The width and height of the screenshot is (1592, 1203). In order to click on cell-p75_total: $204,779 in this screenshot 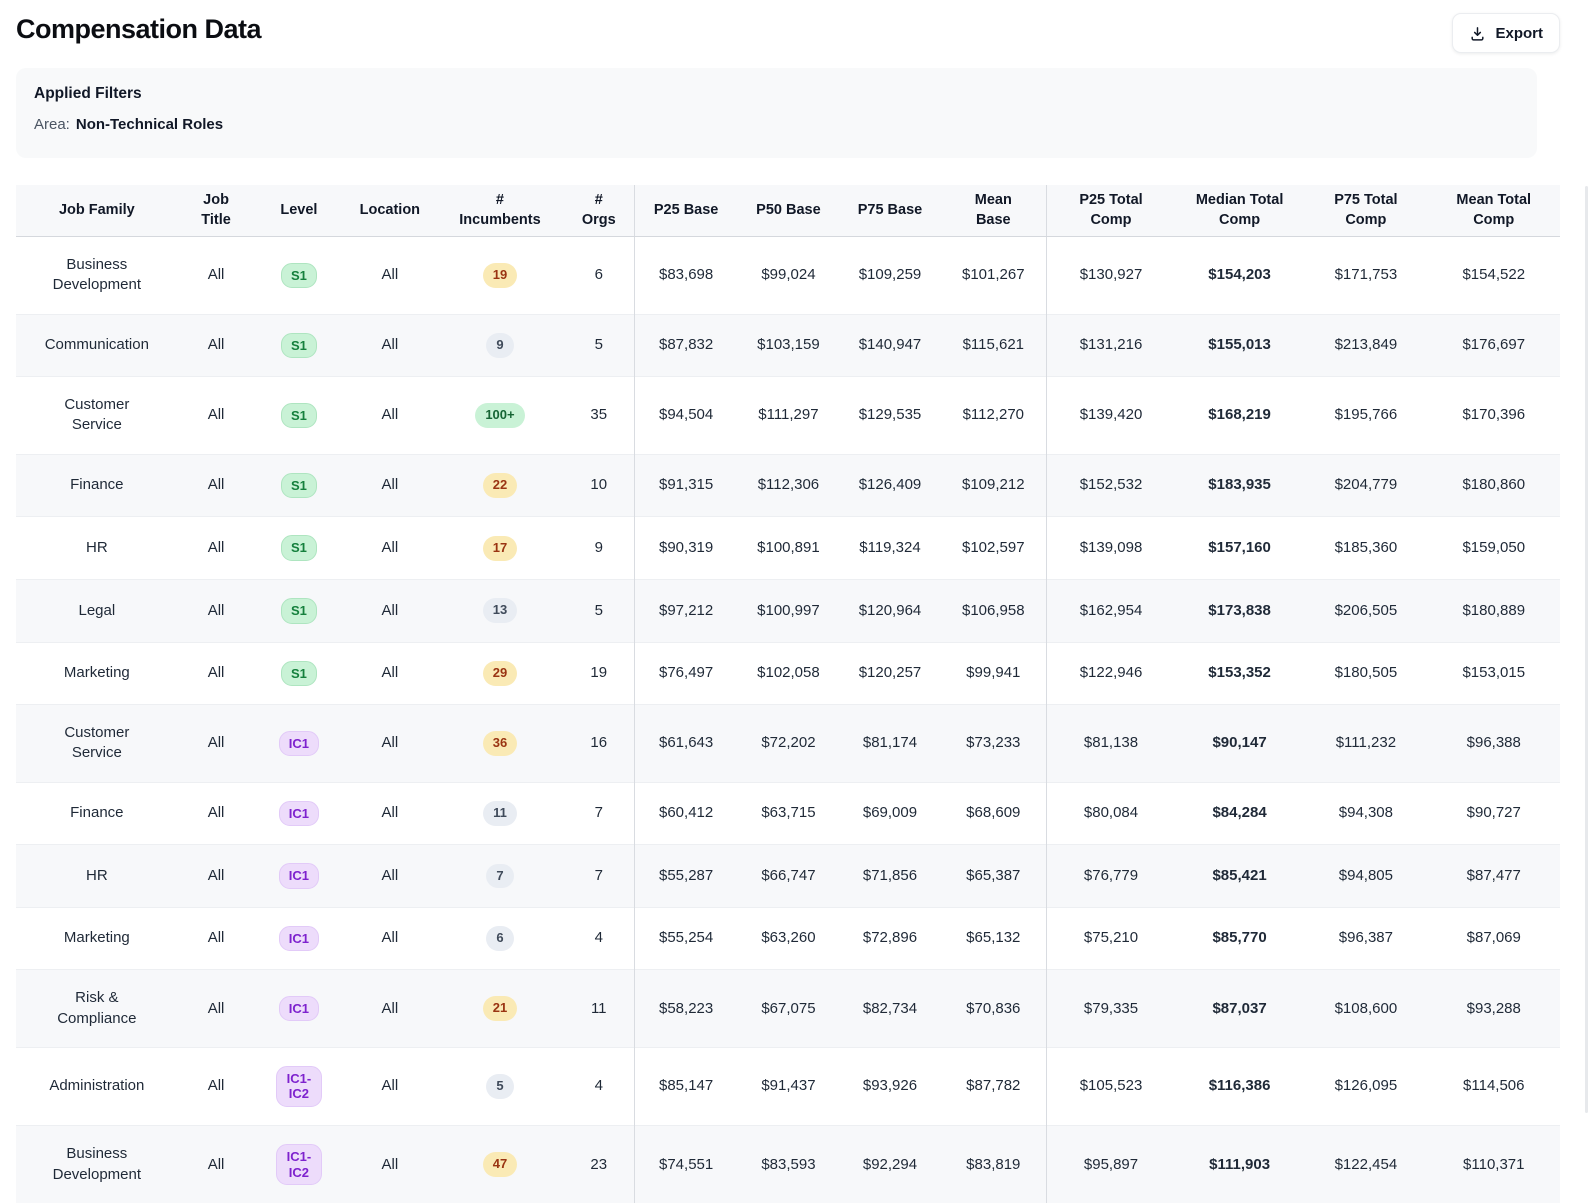, I will do `click(1365, 485)`.